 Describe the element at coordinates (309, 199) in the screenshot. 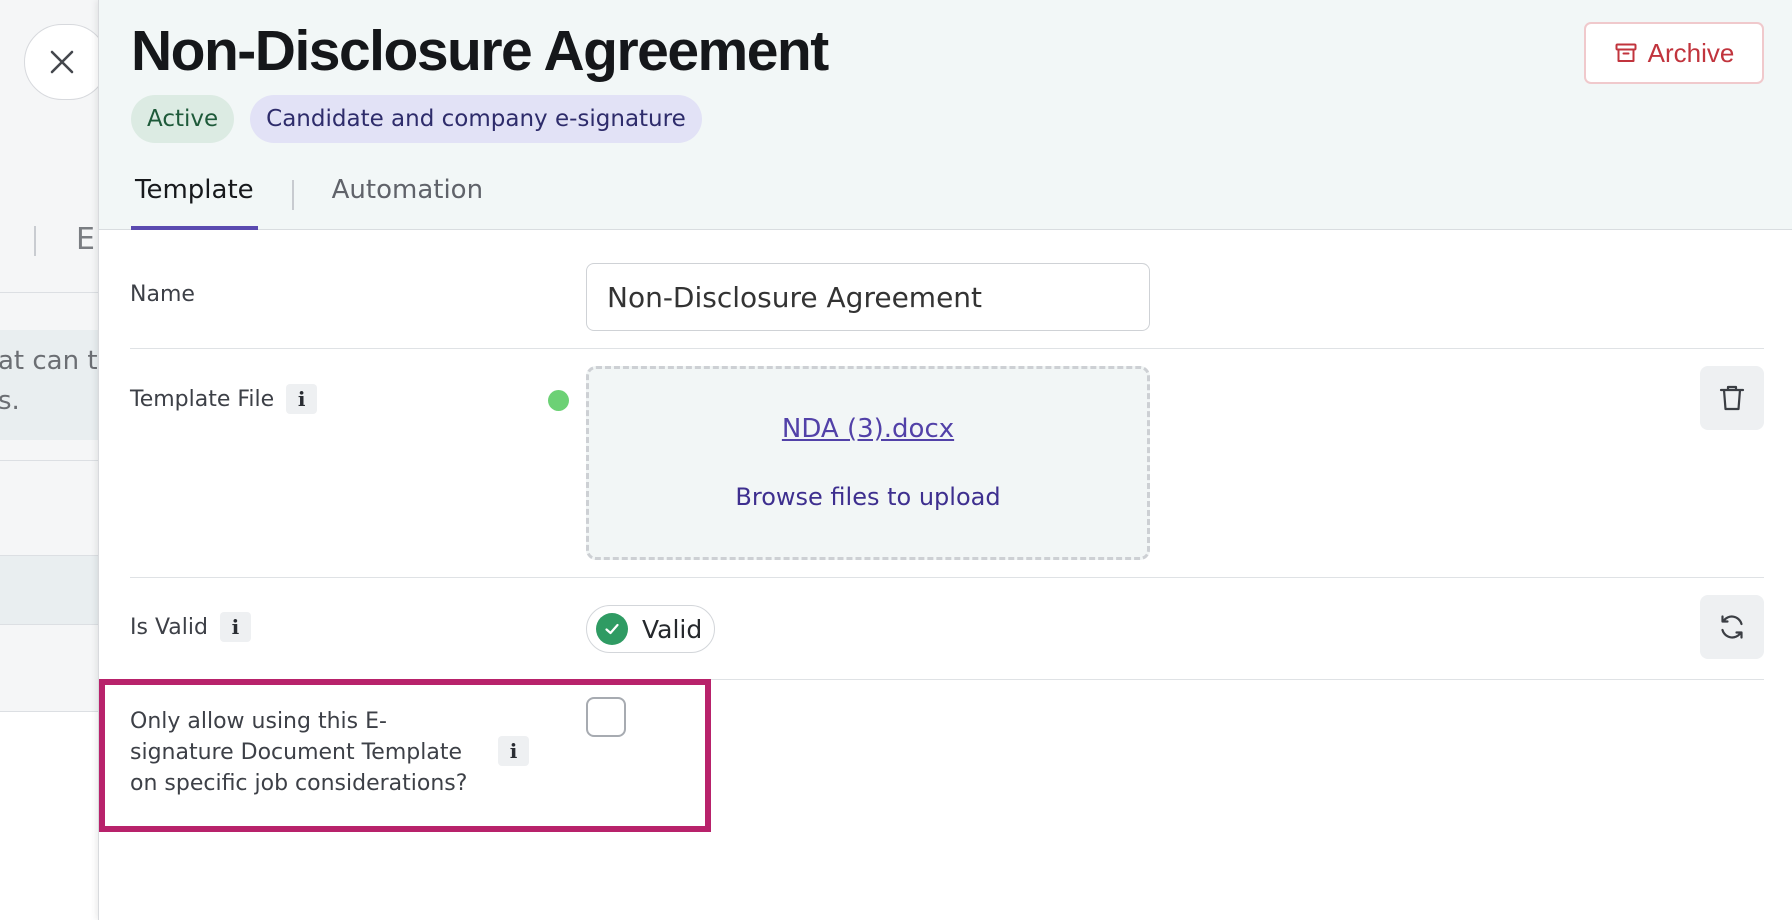

I see `tab-bar: Template Automation` at that location.